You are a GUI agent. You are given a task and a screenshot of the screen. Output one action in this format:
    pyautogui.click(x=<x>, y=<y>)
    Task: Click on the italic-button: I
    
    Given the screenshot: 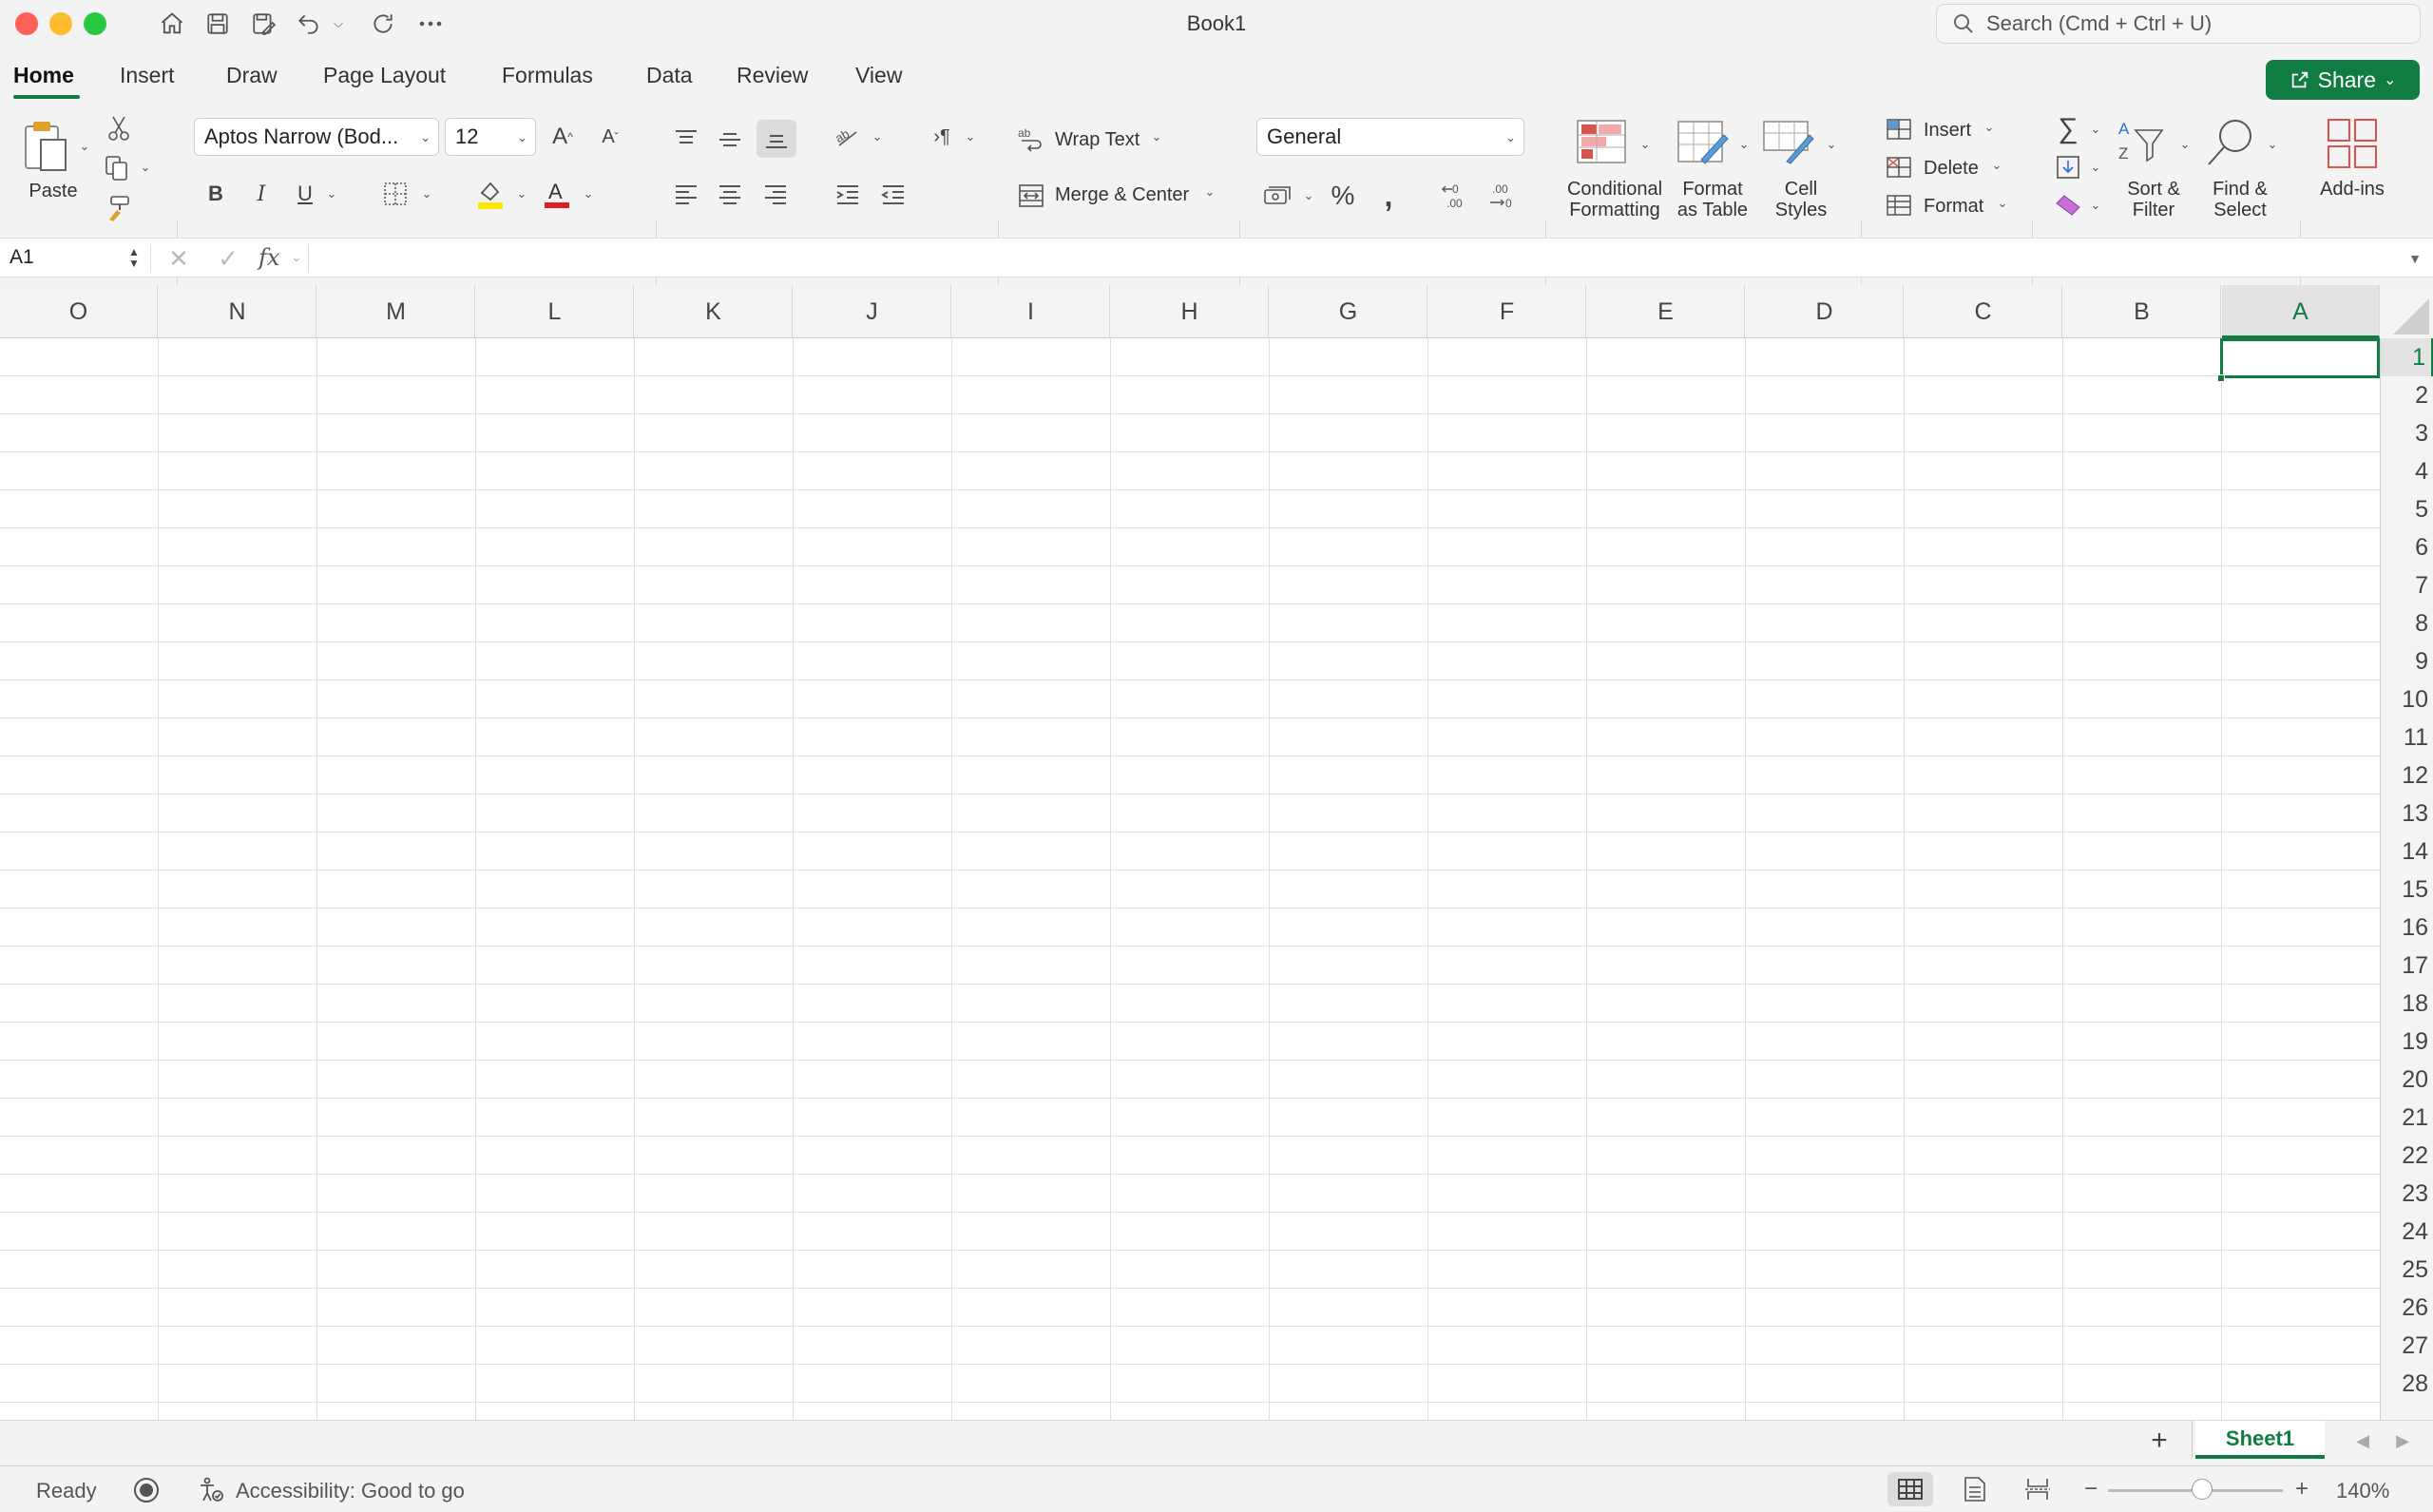 What is the action you would take?
    pyautogui.click(x=261, y=194)
    